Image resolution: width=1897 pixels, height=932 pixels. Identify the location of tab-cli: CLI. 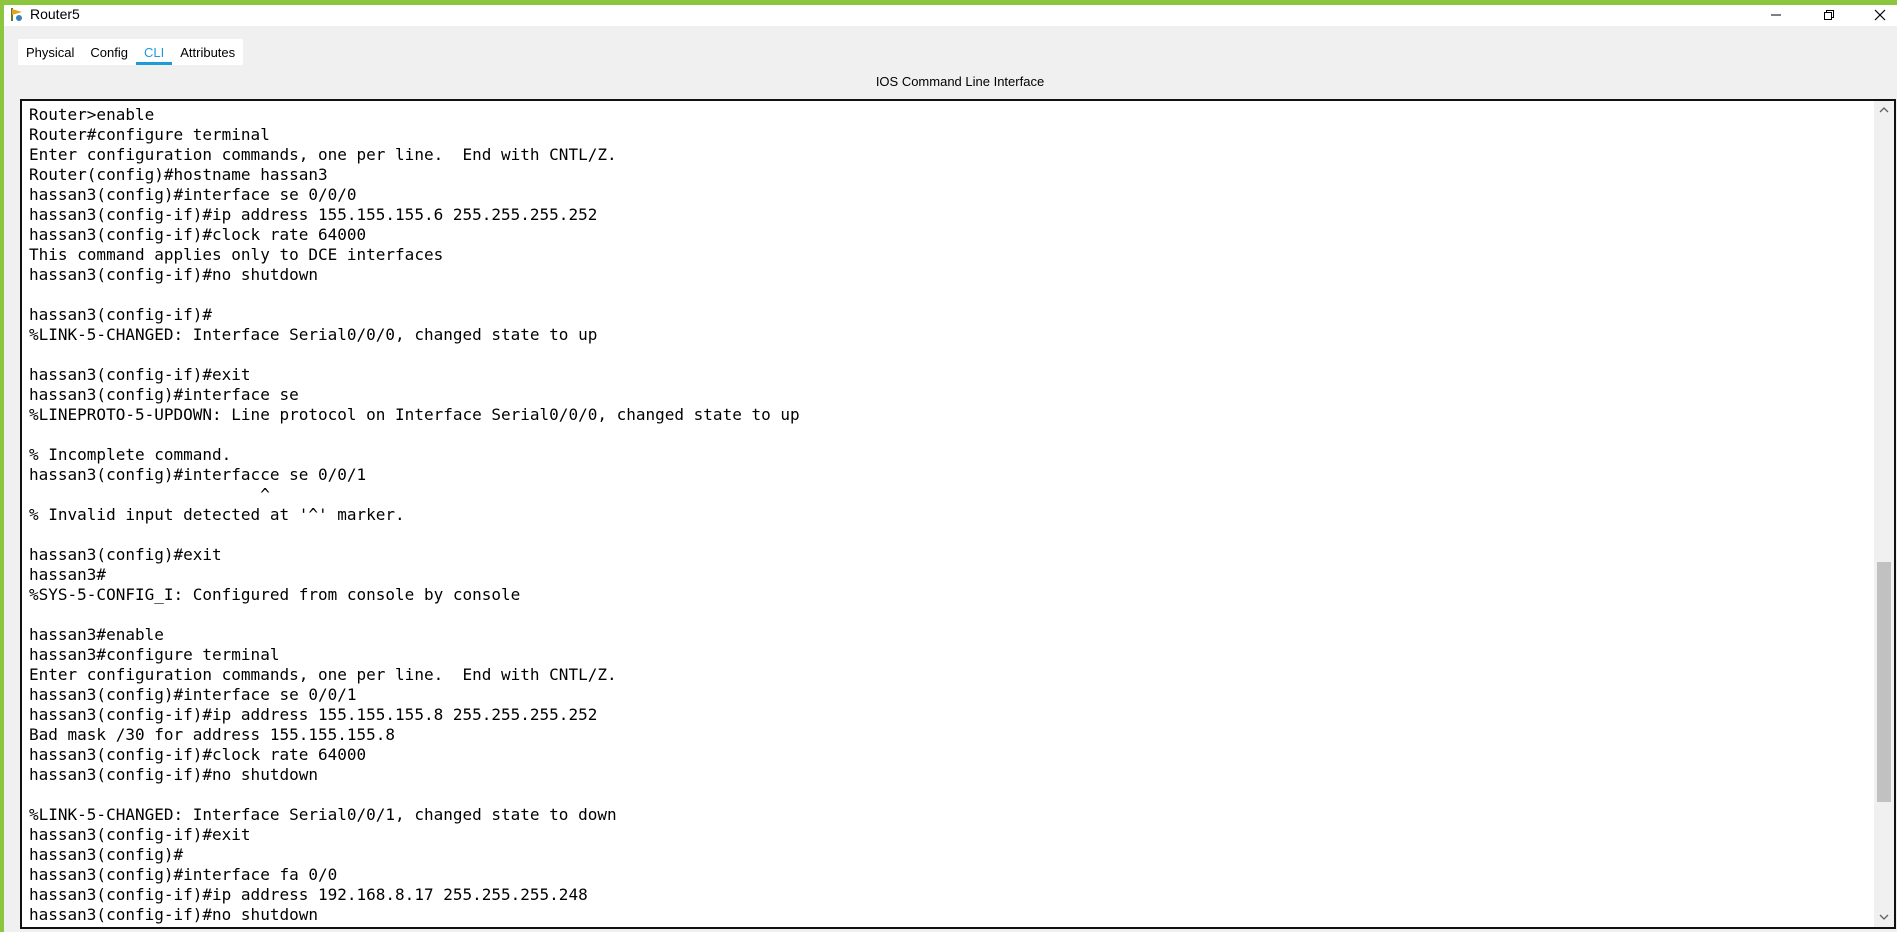
(154, 52).